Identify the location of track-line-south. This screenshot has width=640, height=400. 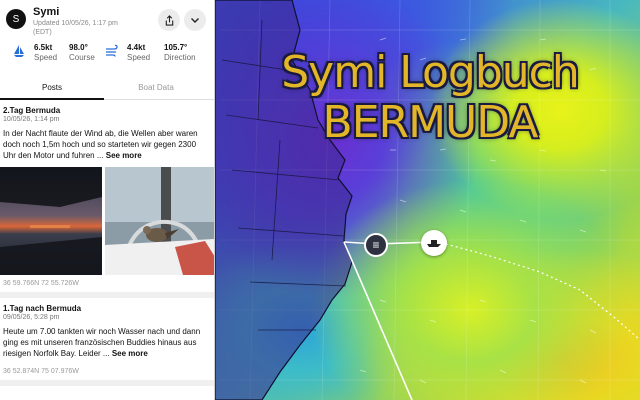
(378, 320).